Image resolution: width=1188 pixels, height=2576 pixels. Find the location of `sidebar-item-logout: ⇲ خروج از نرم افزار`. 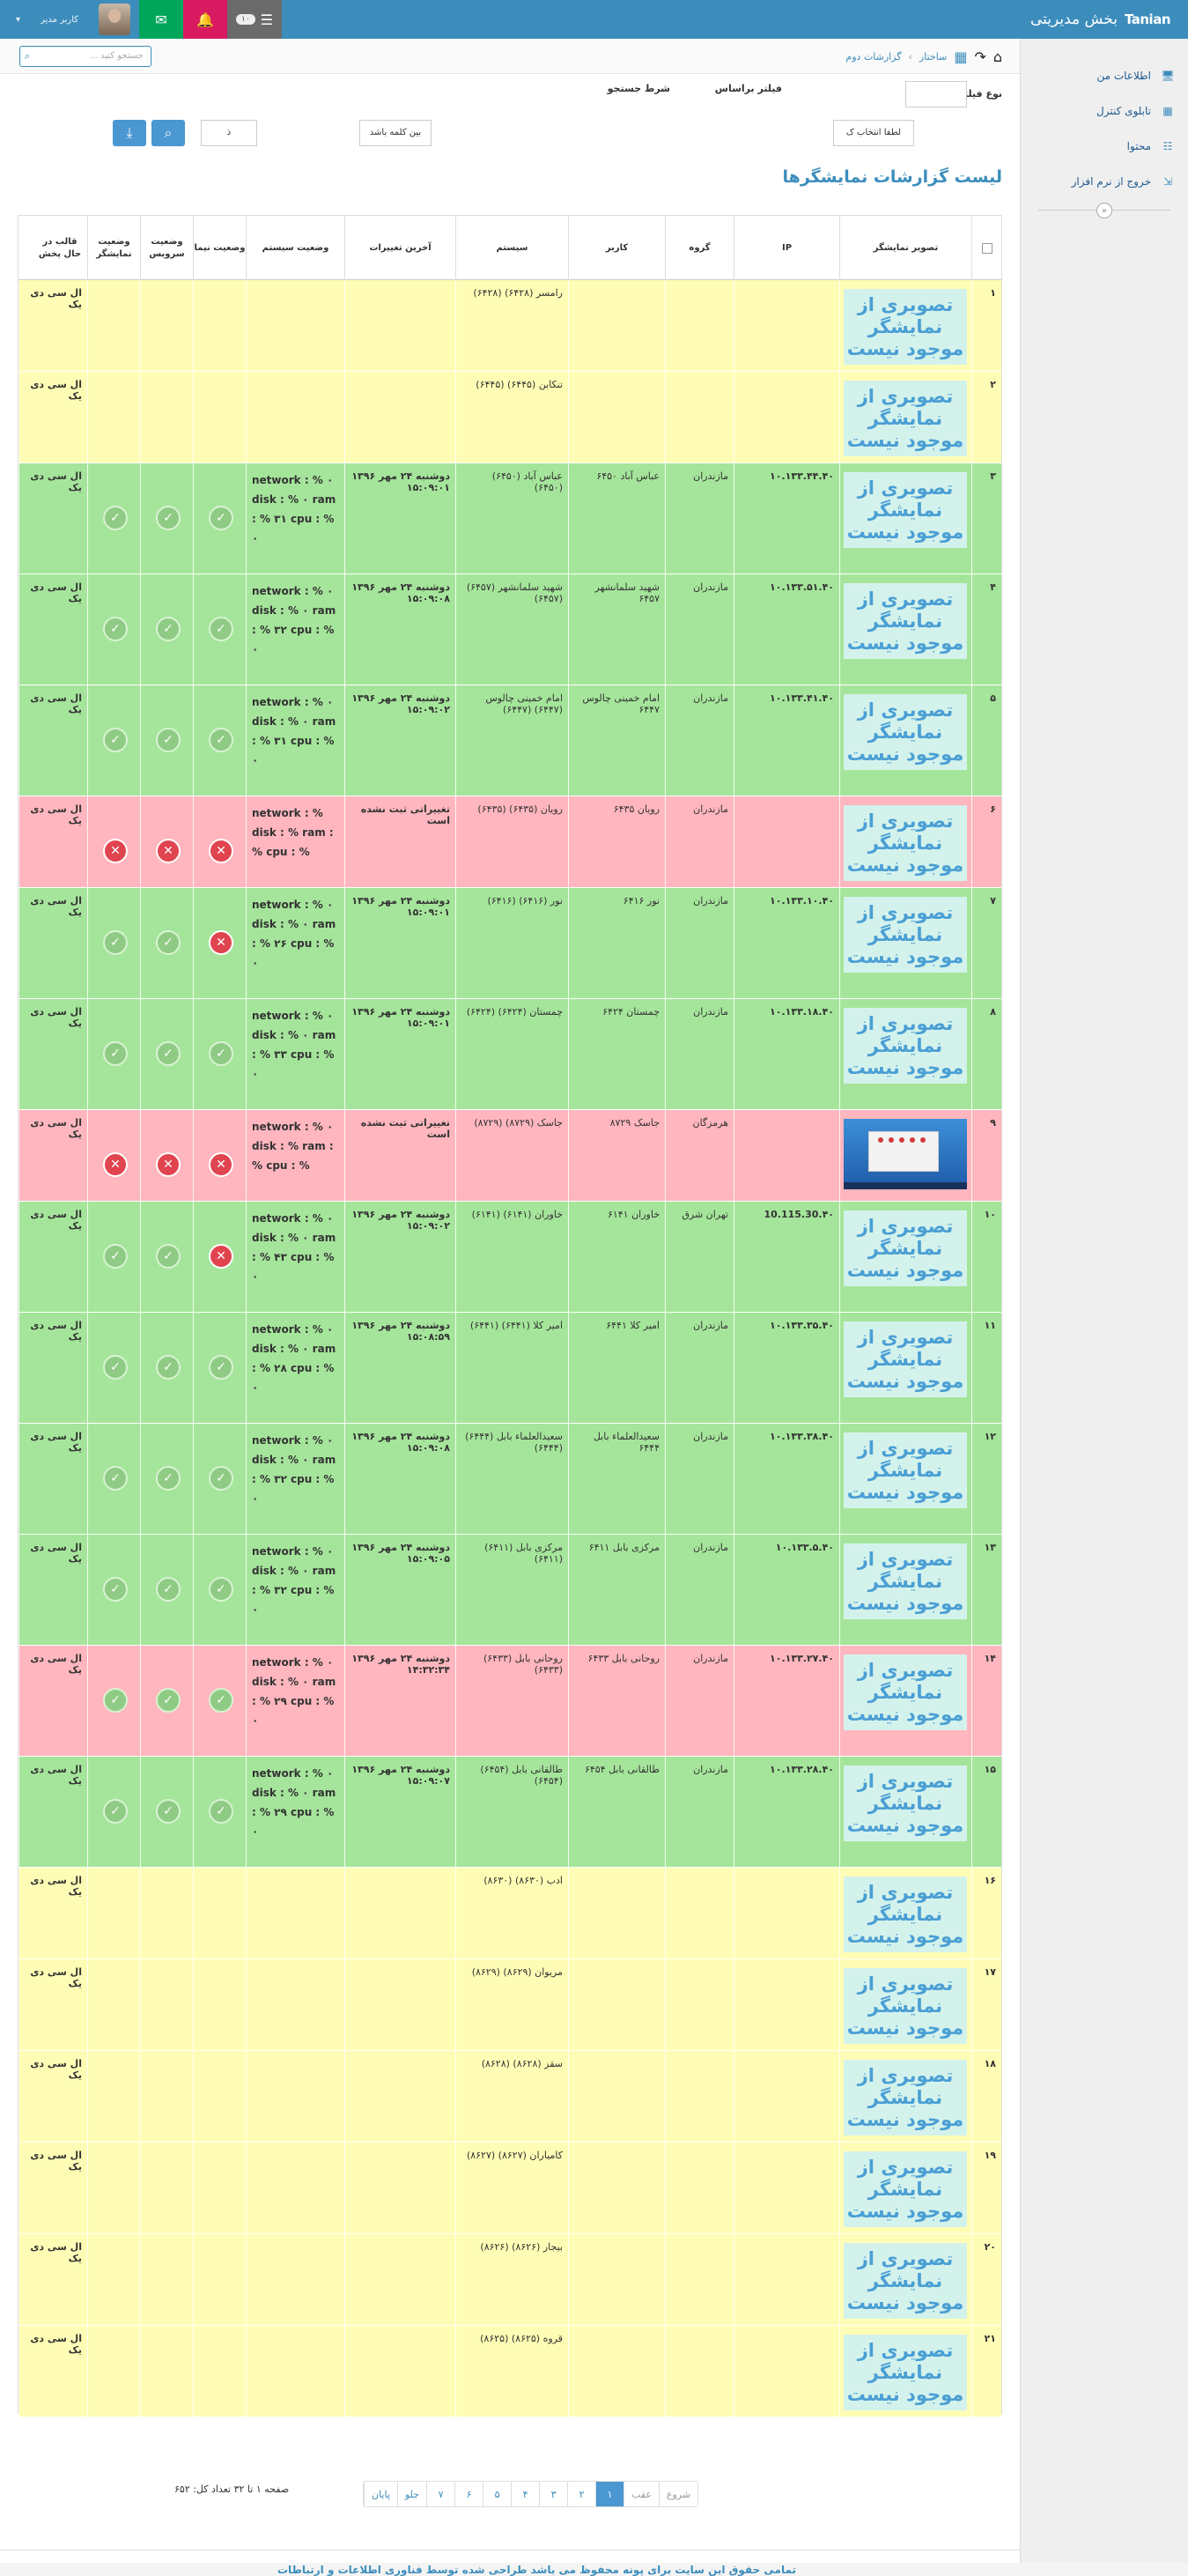

sidebar-item-logout: ⇲ خروج از نرم افزار is located at coordinates (1104, 182).